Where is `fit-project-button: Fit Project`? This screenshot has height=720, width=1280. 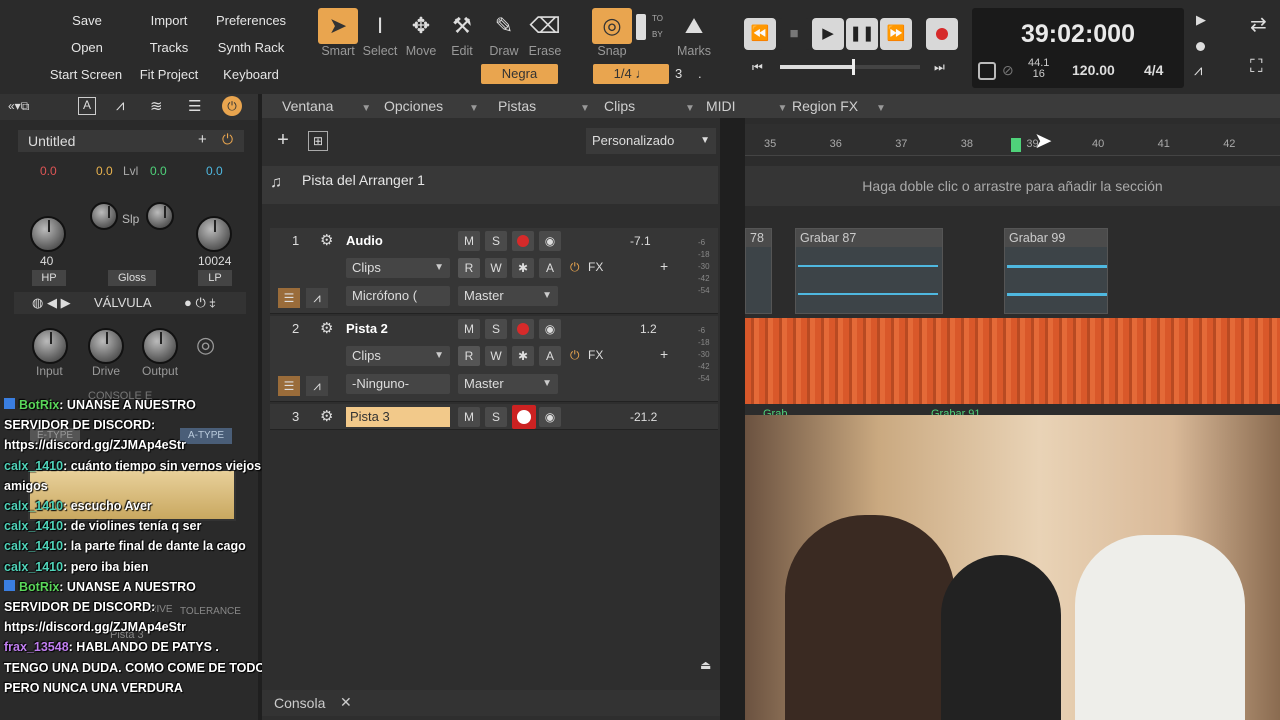
fit-project-button: Fit Project is located at coordinates (169, 75).